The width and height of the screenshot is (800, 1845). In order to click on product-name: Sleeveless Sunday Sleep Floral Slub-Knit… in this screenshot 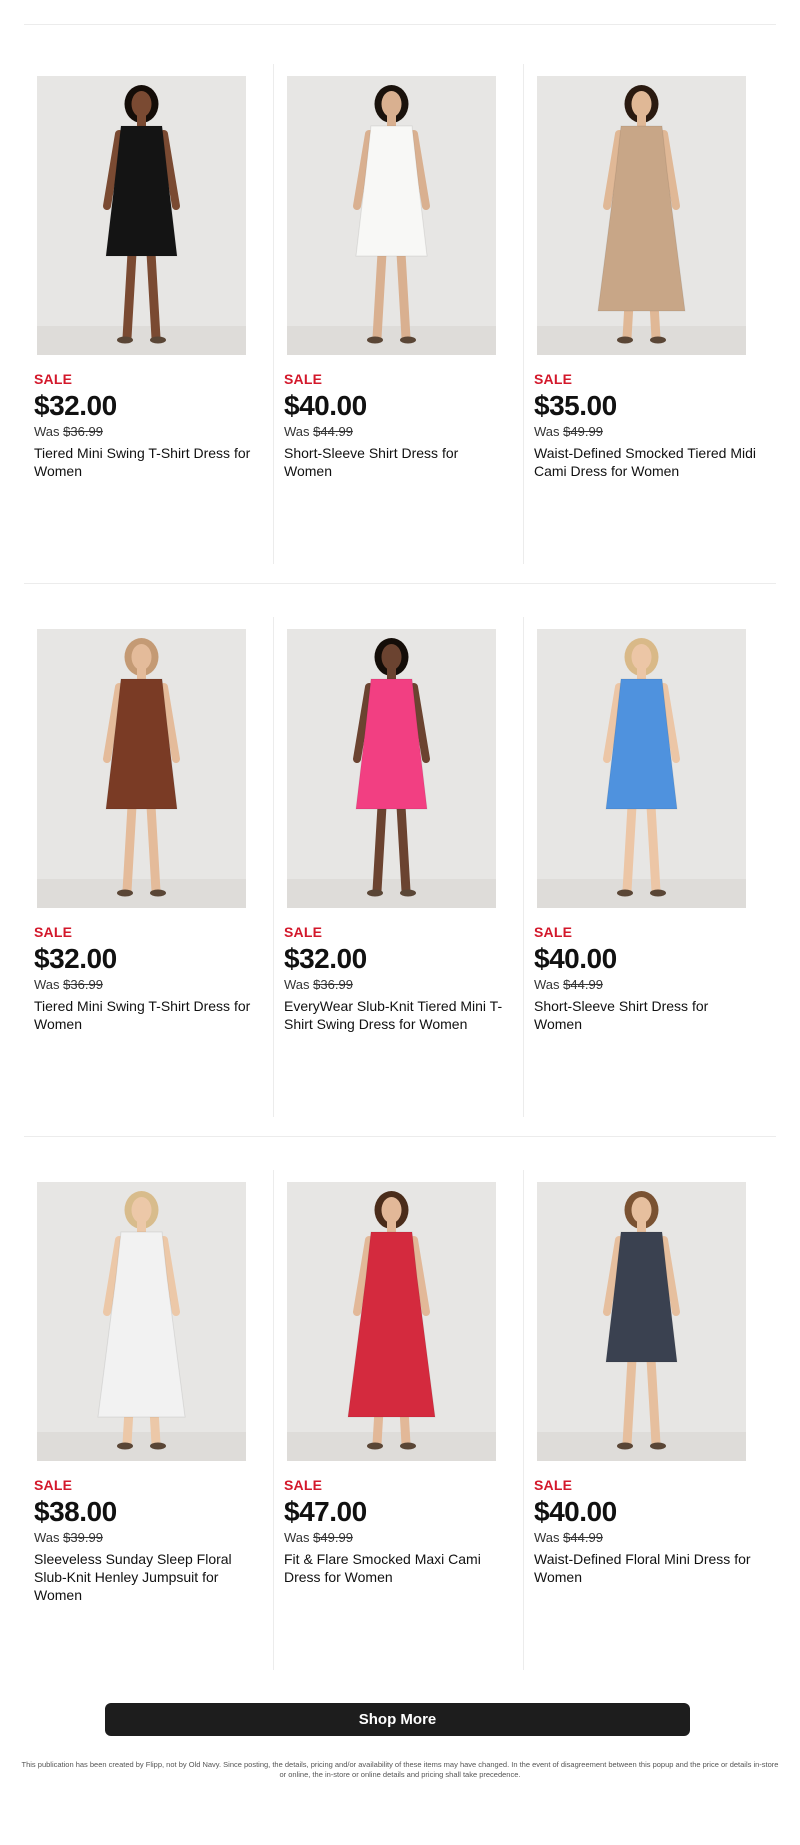, I will do `click(146, 1577)`.